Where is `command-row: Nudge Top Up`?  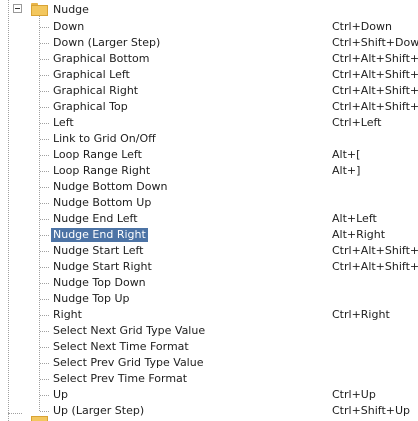
command-row: Nudge Top Up is located at coordinates (209, 299).